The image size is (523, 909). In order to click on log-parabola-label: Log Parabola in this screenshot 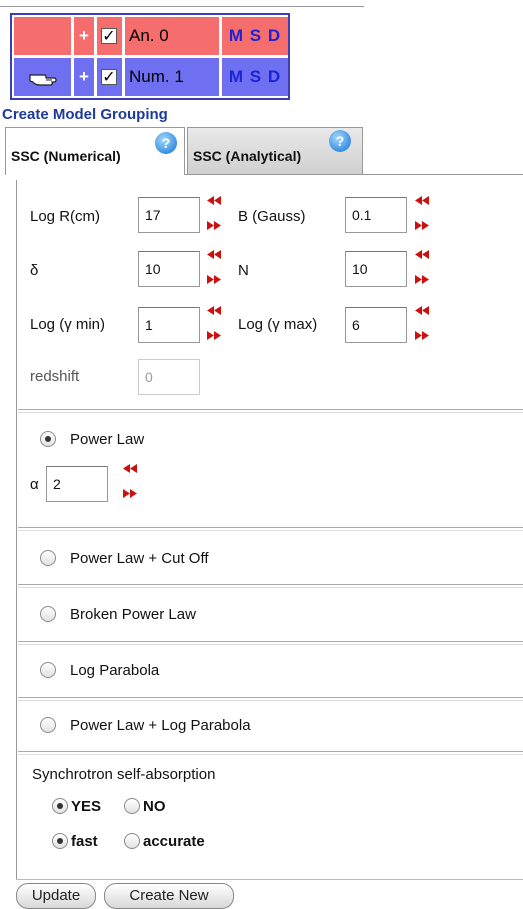, I will do `click(115, 670)`.